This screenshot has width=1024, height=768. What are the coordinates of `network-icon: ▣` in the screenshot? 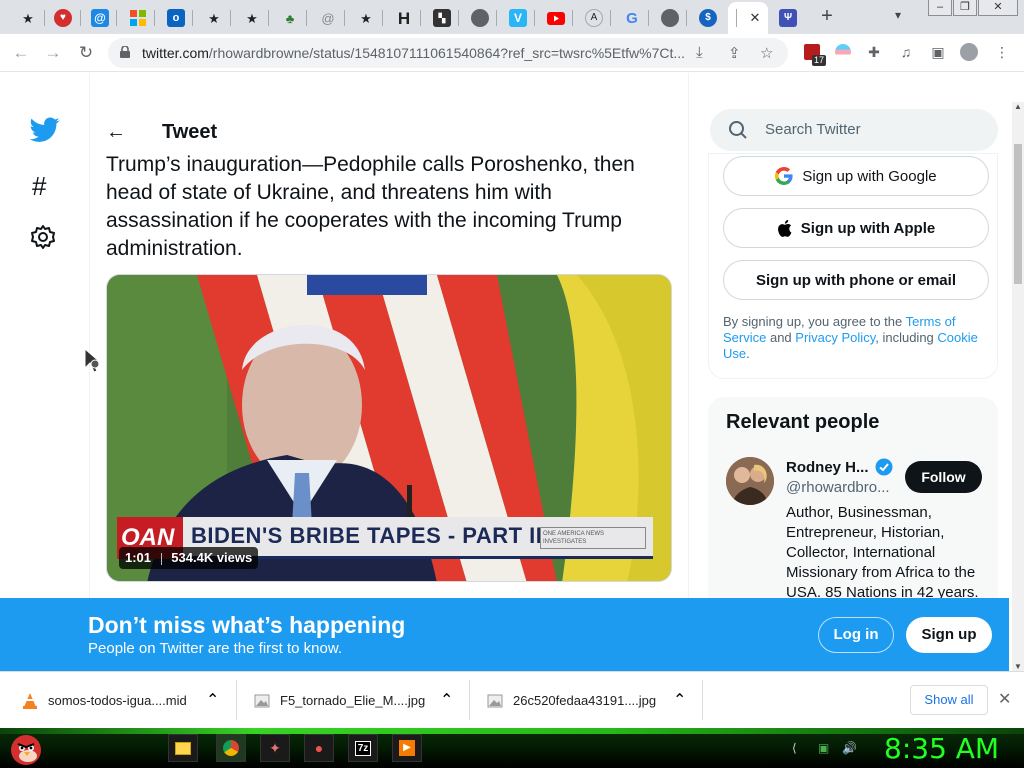 It's located at (823, 748).